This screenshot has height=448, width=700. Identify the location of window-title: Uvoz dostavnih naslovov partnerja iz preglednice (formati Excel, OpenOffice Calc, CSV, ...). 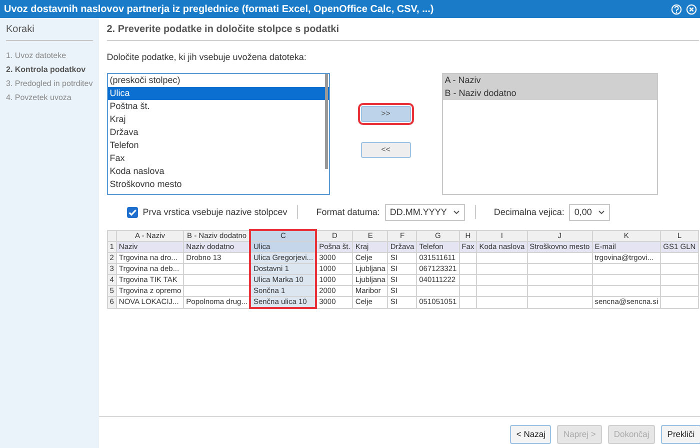
(219, 9).